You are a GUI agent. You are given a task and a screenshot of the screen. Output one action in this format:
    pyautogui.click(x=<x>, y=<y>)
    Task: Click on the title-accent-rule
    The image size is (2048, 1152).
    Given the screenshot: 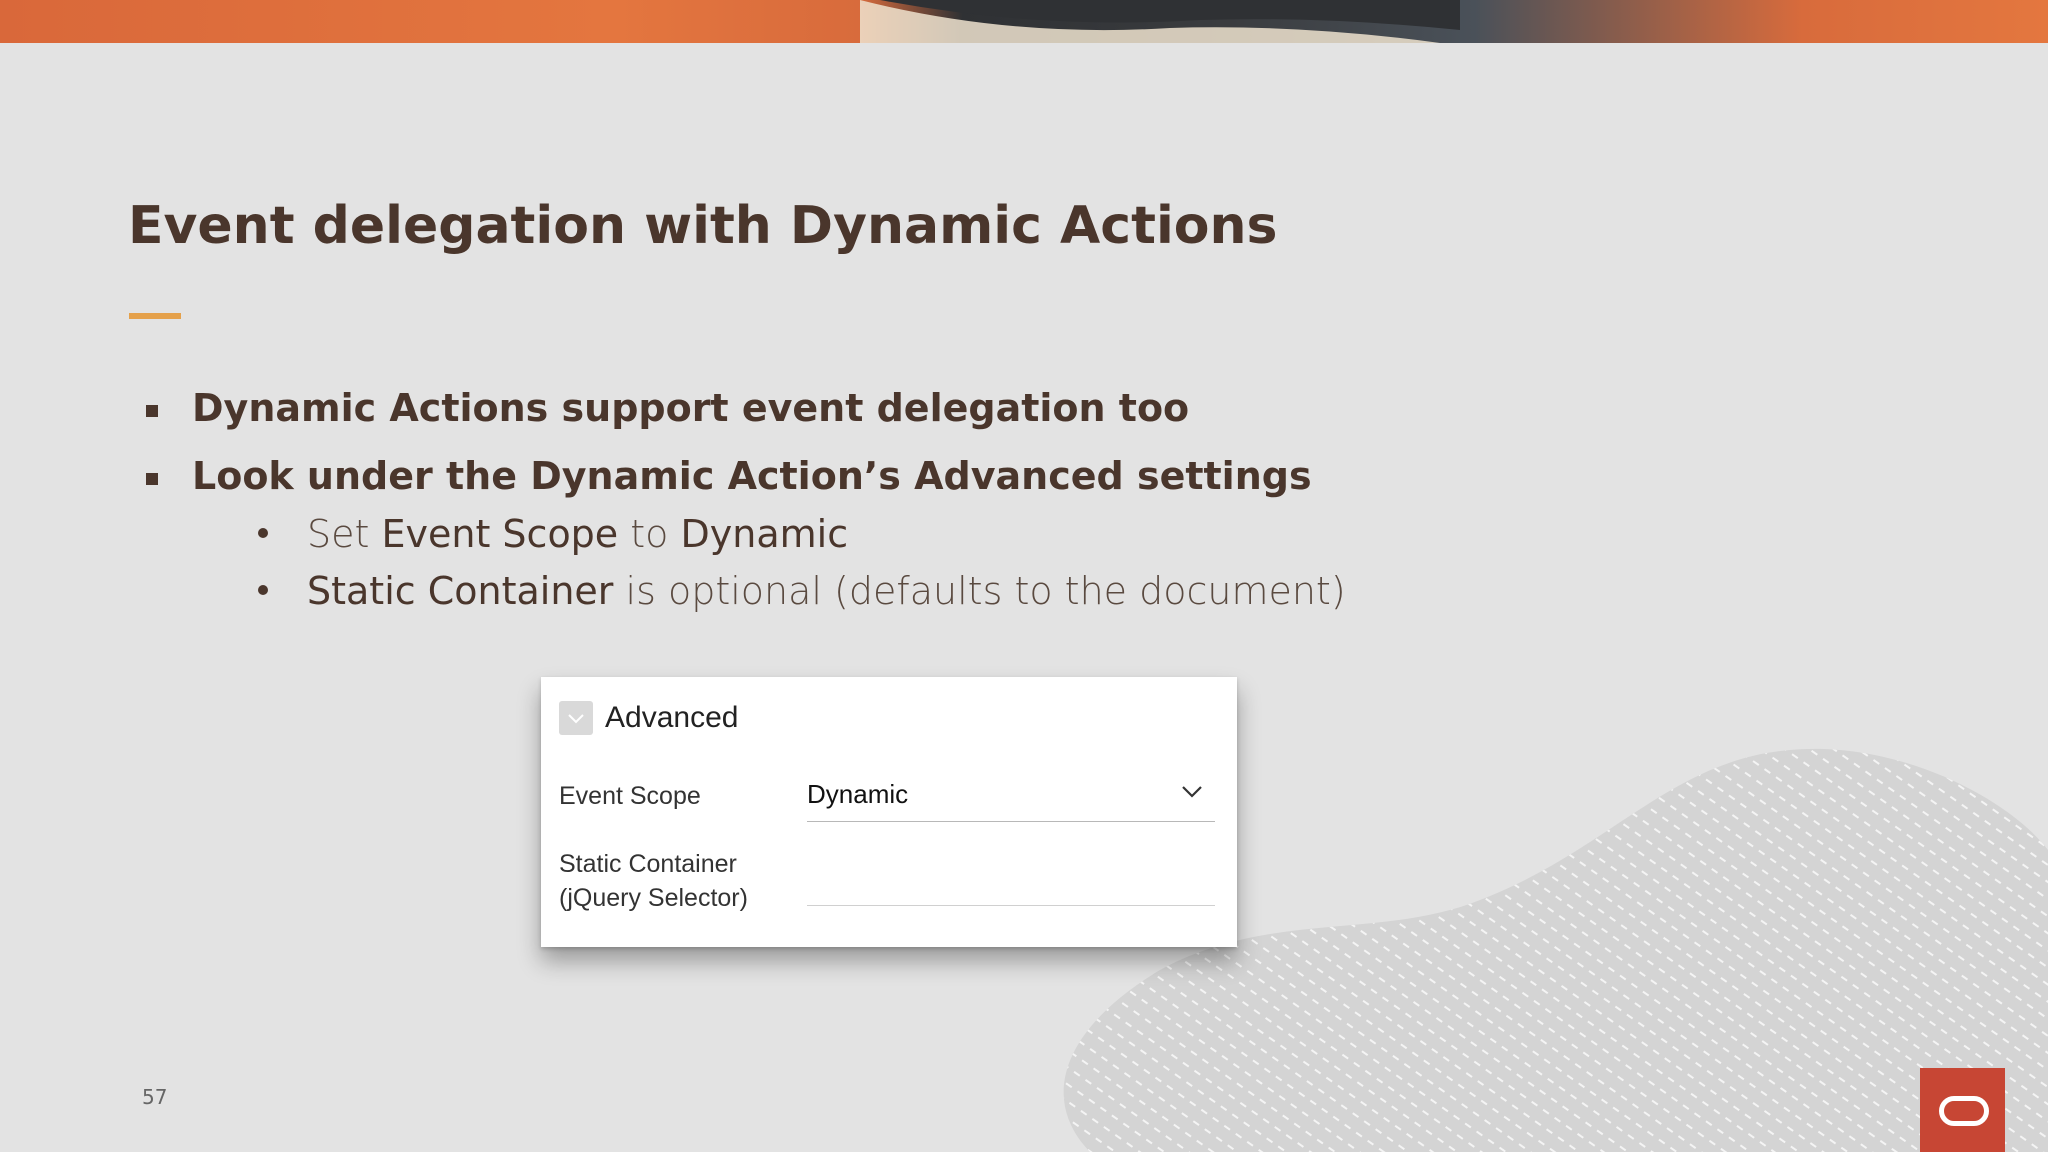 What is the action you would take?
    pyautogui.click(x=155, y=316)
    